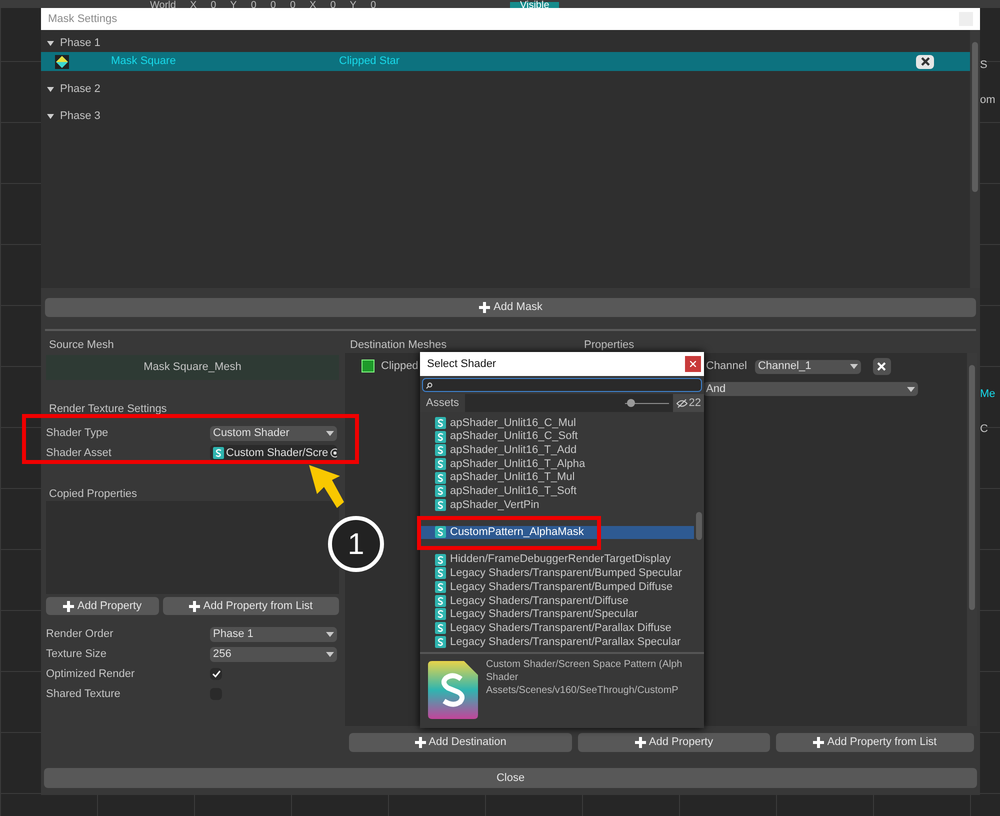  What do you see at coordinates (557, 423) in the screenshot?
I see `shader-list-item: apShader_Unlit16_C_Mul` at bounding box center [557, 423].